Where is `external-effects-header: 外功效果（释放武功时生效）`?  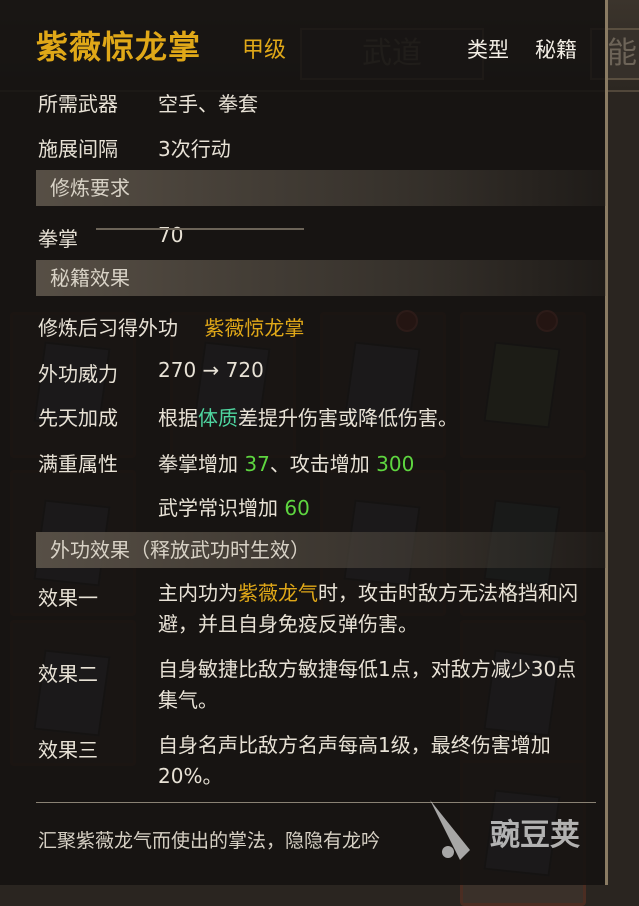
external-effects-header: 外功效果（释放武功时生效） is located at coordinates (321, 550).